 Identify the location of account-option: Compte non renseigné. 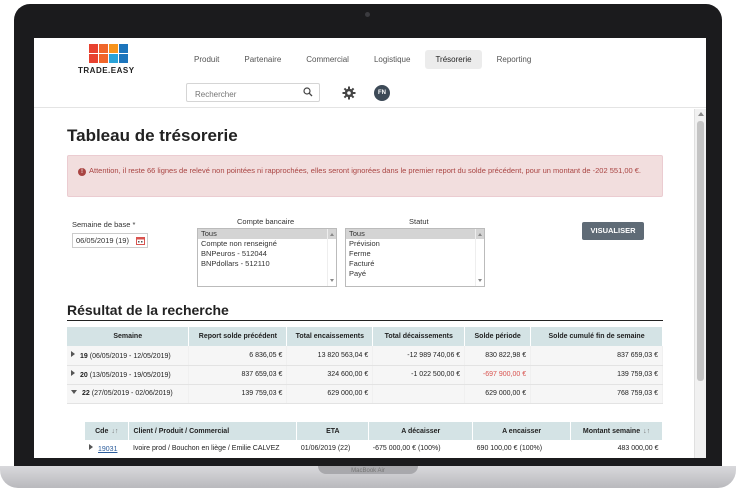
(267, 244).